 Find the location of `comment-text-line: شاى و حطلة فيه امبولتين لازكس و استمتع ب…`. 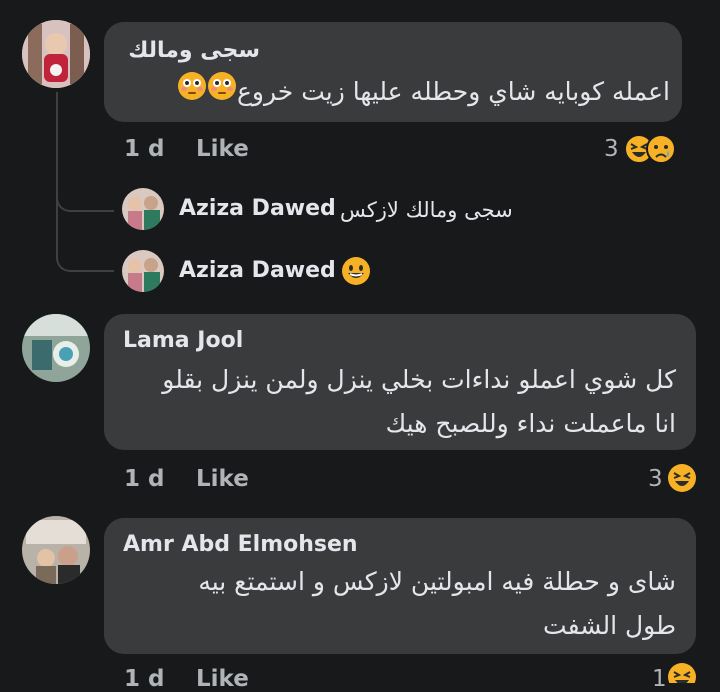

comment-text-line: شاى و حطلة فيه امبولتين لازكس و استمتع ب… is located at coordinates (437, 581).